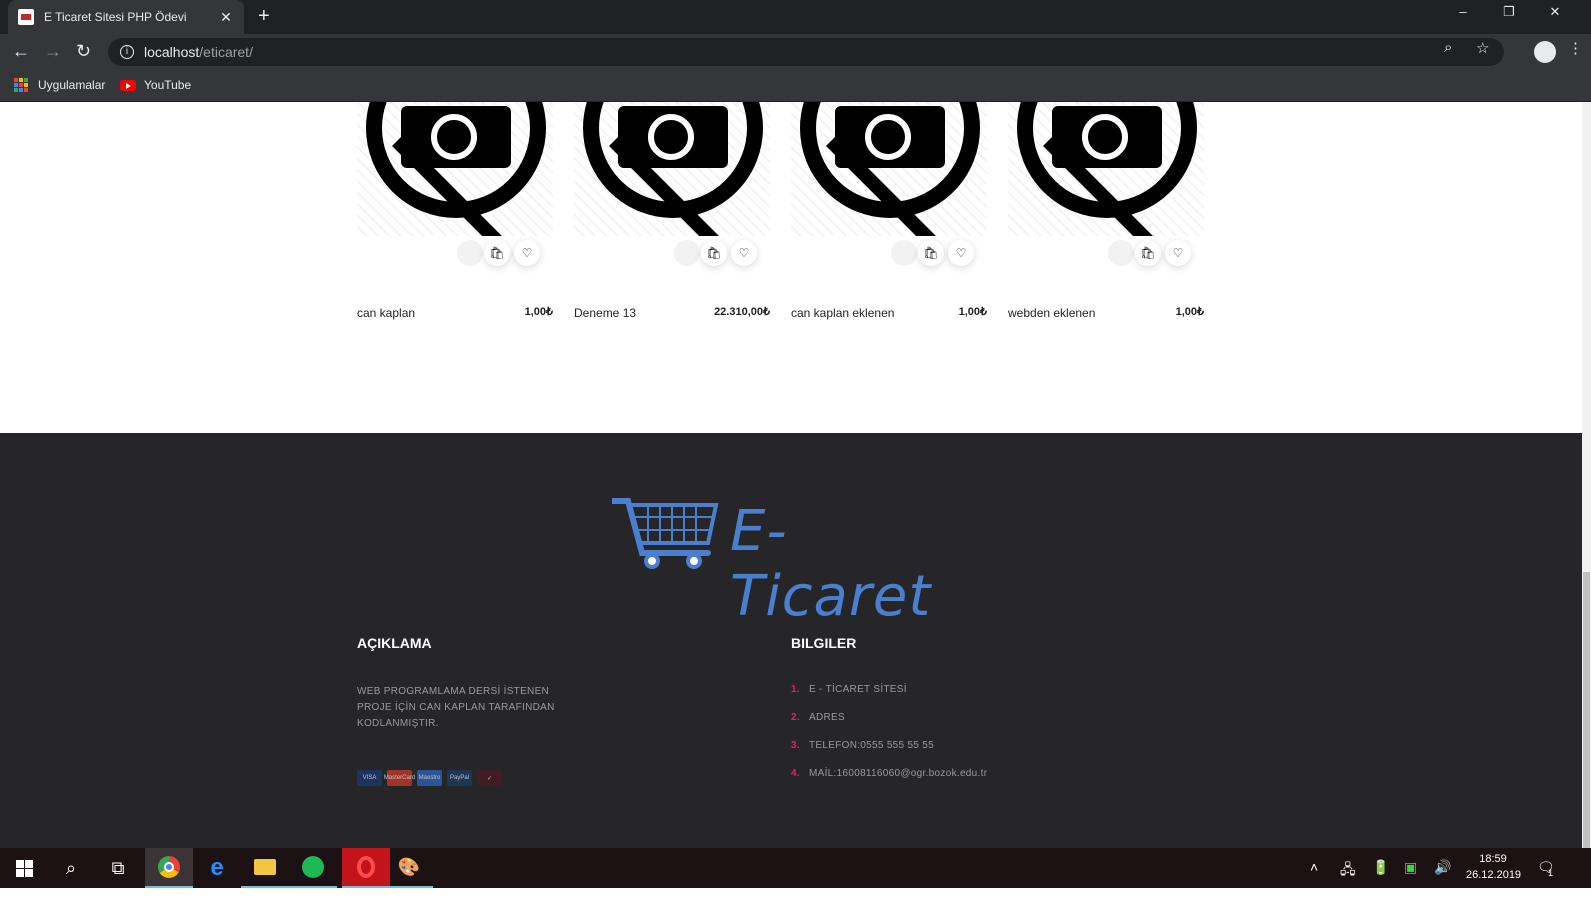 This screenshot has width=1591, height=907. What do you see at coordinates (409, 868) in the screenshot?
I see `paint-icon: 🎨` at bounding box center [409, 868].